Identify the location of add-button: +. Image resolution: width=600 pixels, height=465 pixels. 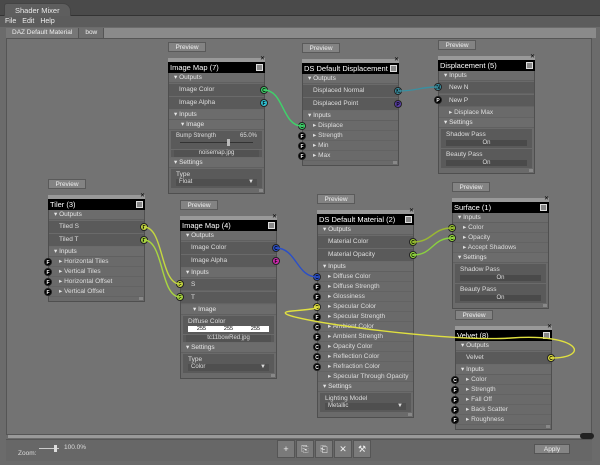
(286, 449).